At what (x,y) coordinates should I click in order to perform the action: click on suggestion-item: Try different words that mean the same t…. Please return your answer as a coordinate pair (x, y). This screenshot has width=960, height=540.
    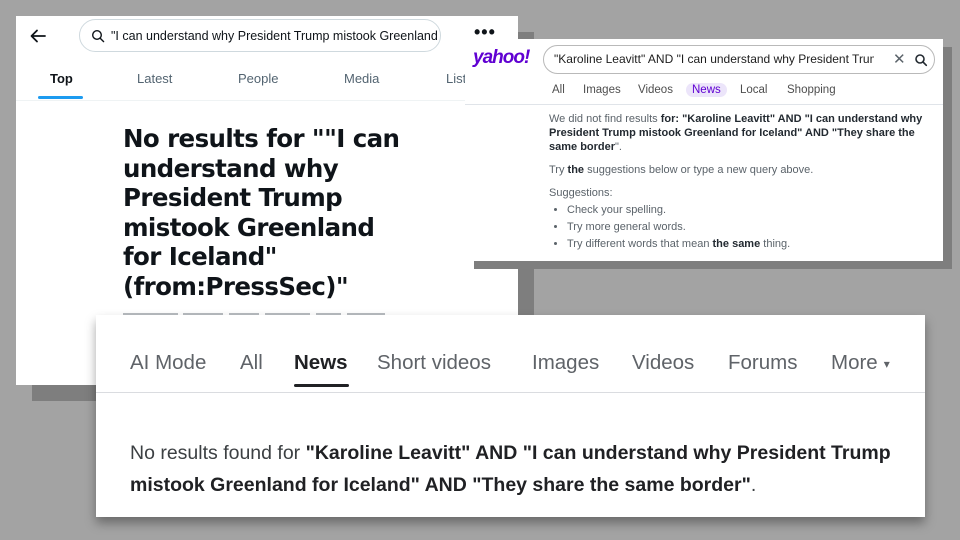
    Looking at the image, I should click on (750, 244).